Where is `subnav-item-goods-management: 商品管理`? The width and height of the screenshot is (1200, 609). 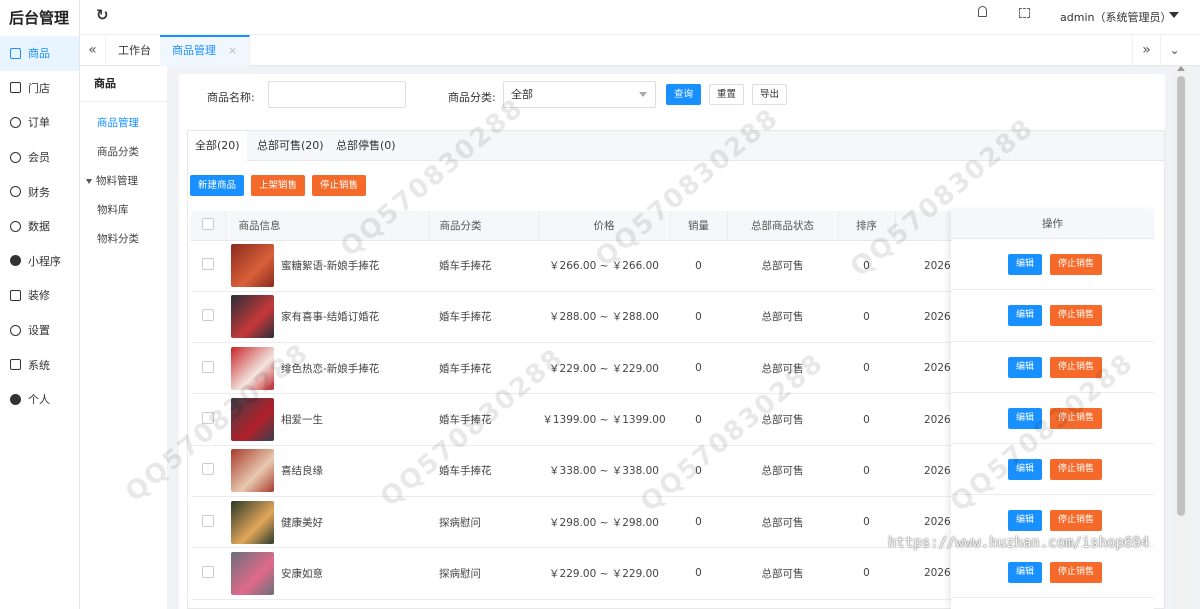 subnav-item-goods-management: 商品管理 is located at coordinates (123, 123).